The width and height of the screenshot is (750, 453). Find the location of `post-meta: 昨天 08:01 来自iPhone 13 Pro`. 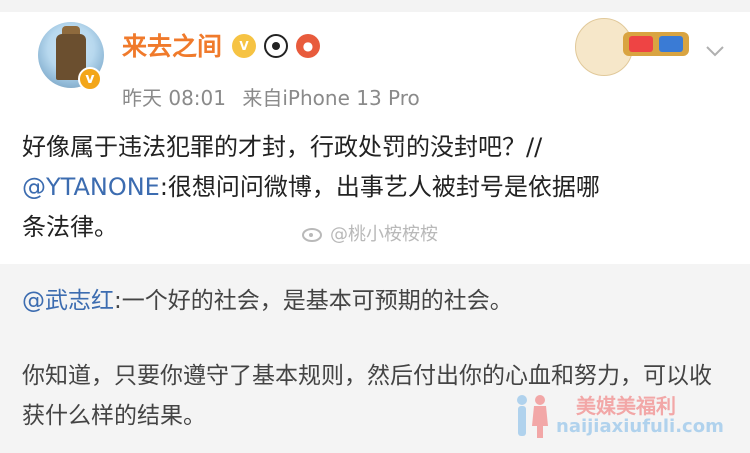

post-meta: 昨天 08:01 来自iPhone 13 Pro is located at coordinates (271, 96).